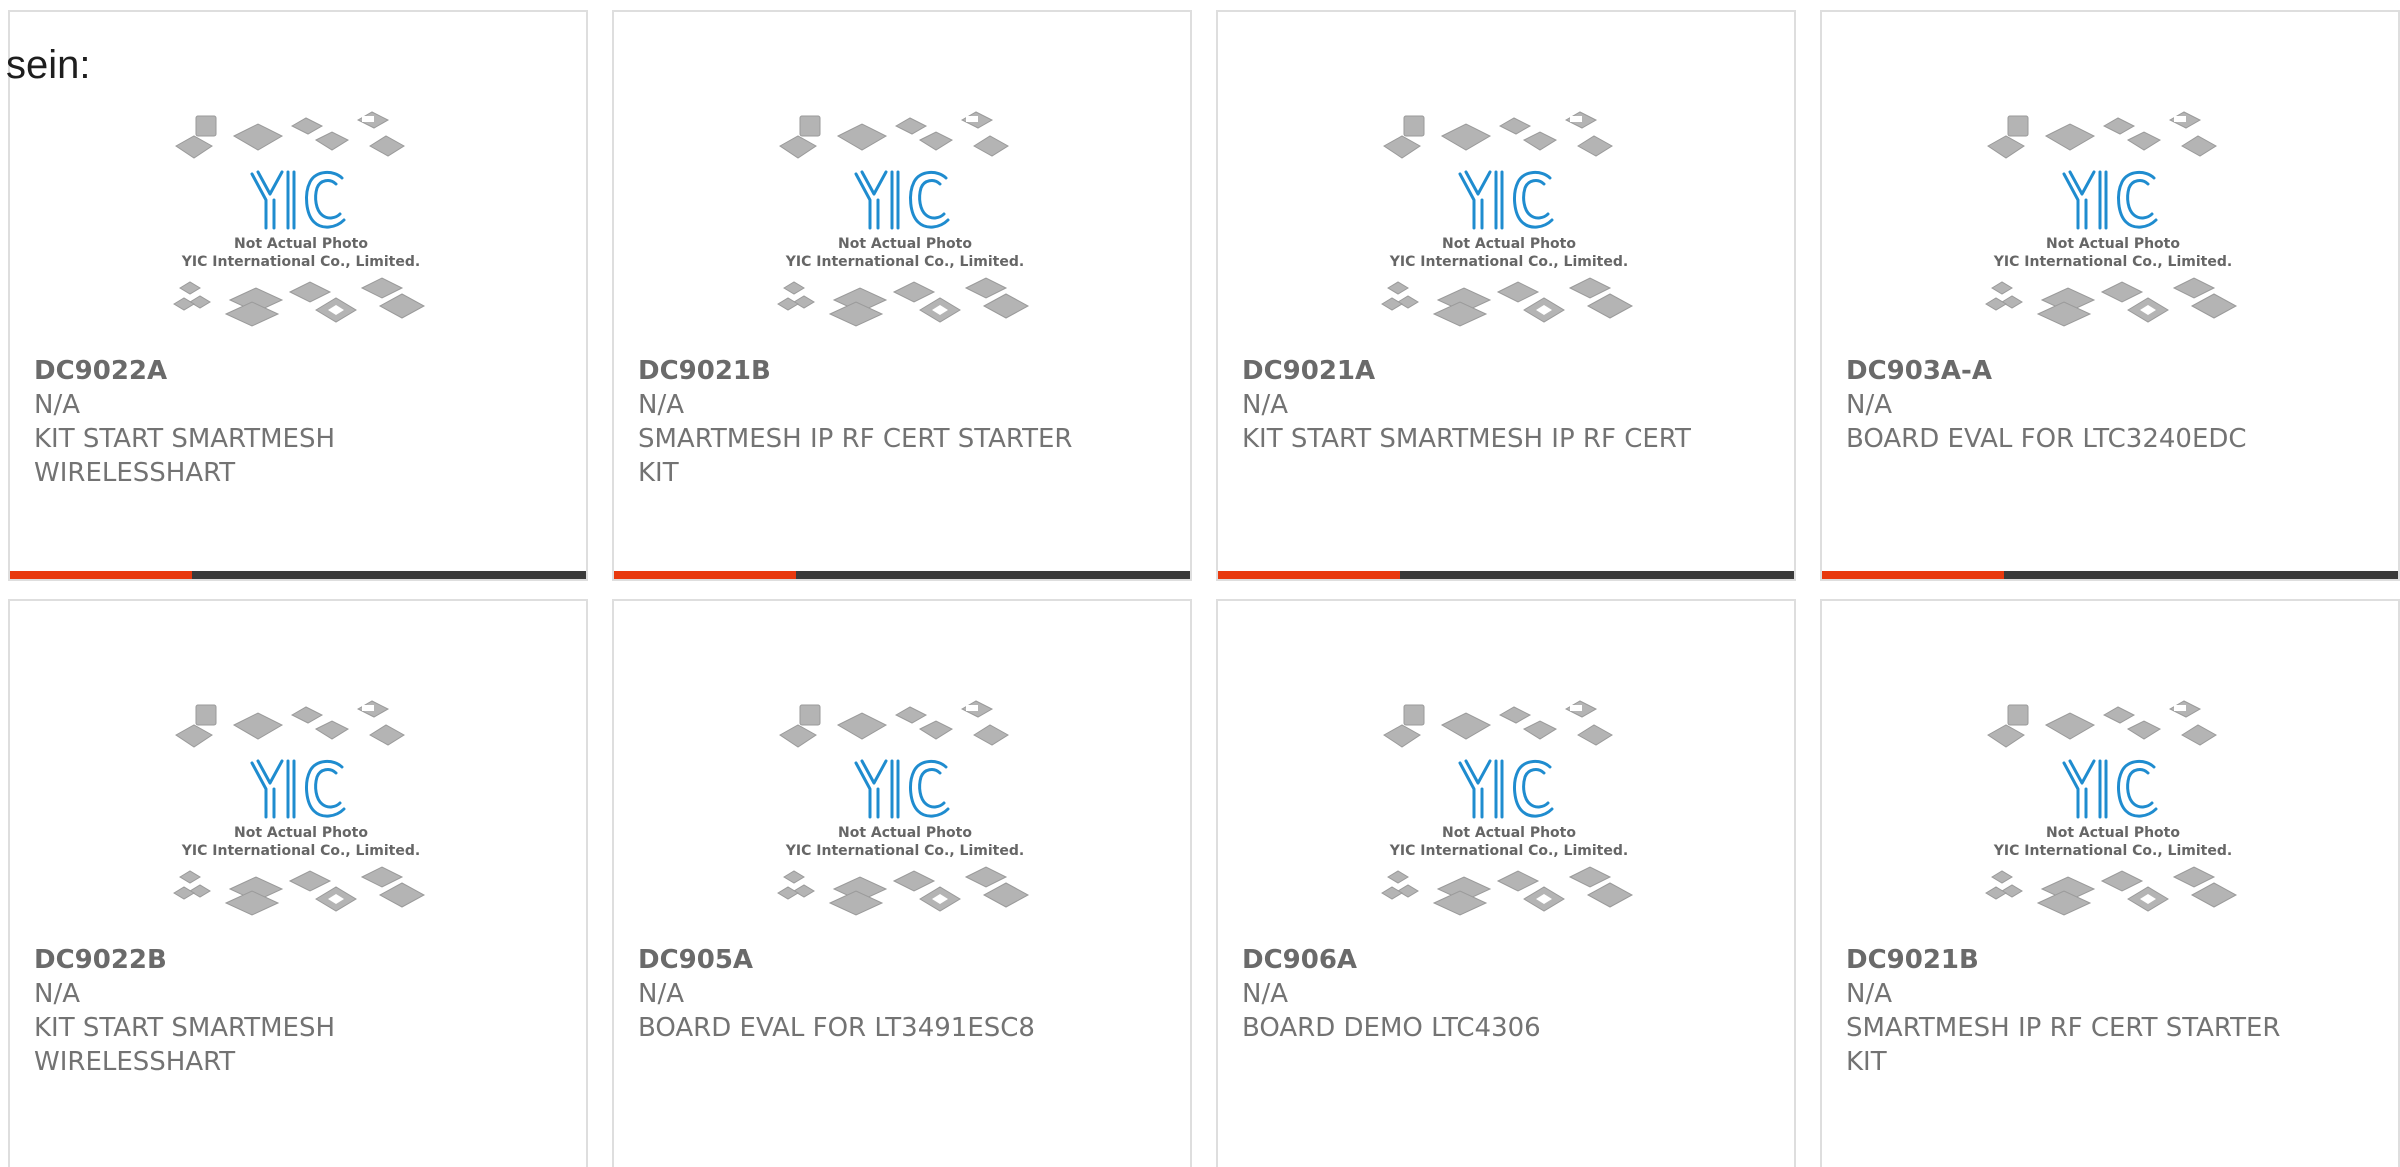  What do you see at coordinates (2116, 371) in the screenshot?
I see `part-number: DC903A-A` at bounding box center [2116, 371].